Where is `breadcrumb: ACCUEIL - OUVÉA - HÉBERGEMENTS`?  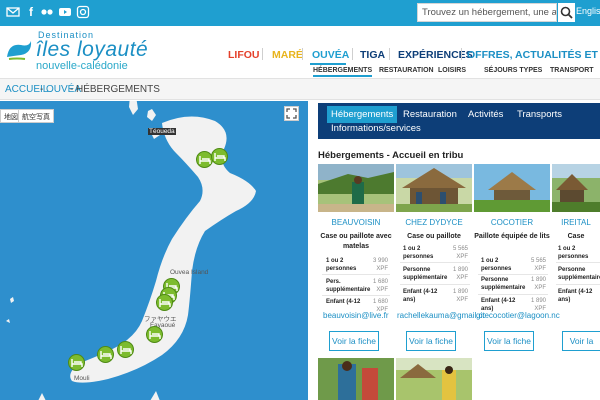 breadcrumb: ACCUEIL - OUVÉA - HÉBERGEMENTS is located at coordinates (300, 89).